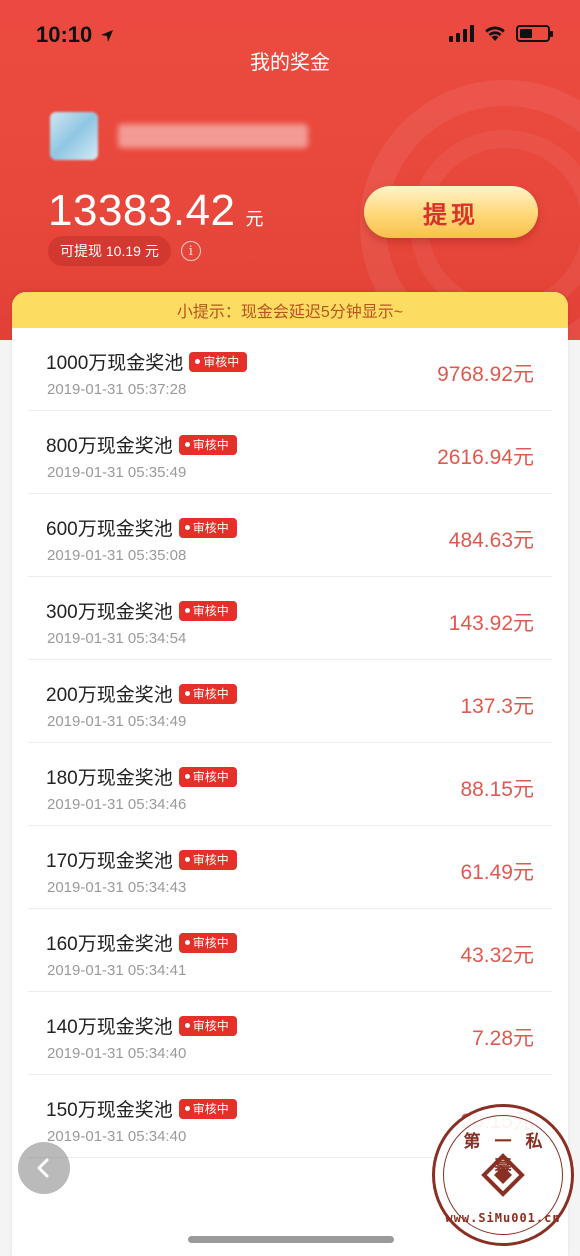 The height and width of the screenshot is (1256, 580). I want to click on row-amount: 88.15元, so click(497, 789).